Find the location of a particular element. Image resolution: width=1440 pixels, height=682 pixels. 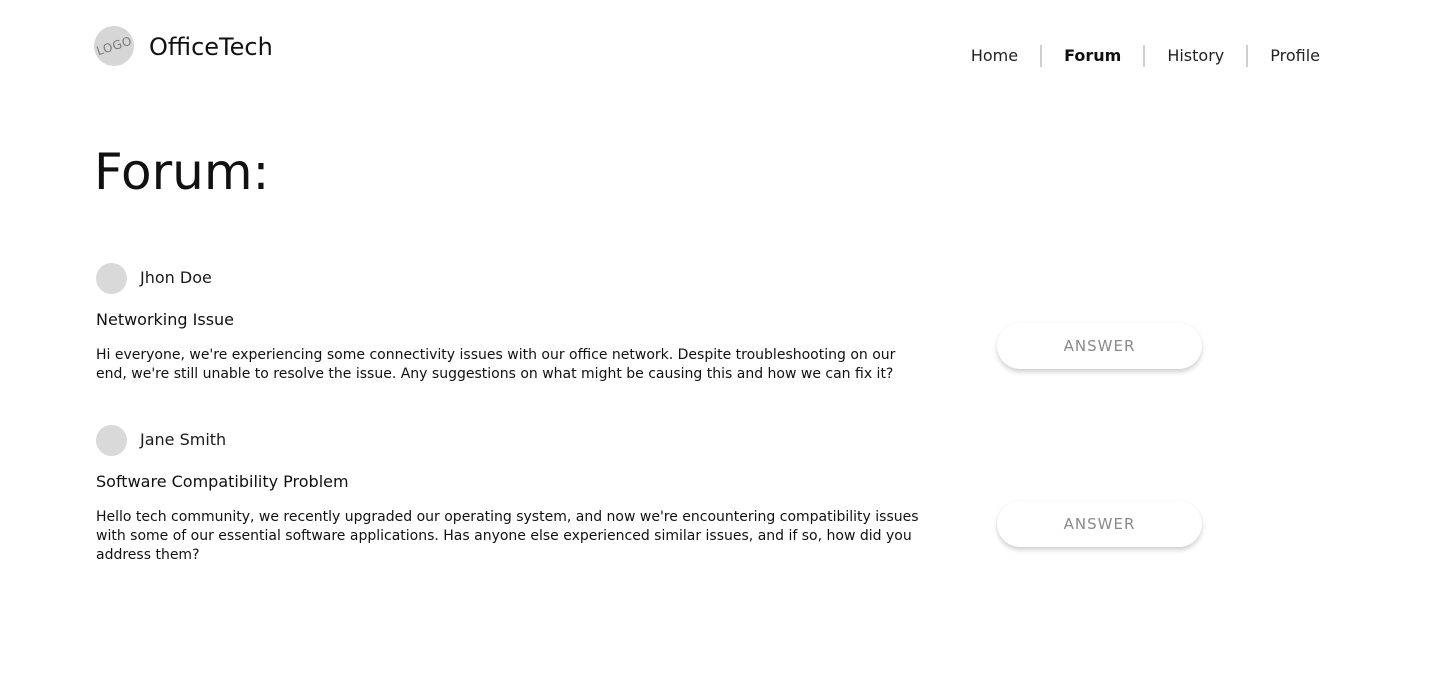

nav-forum: Forum is located at coordinates (1092, 56).